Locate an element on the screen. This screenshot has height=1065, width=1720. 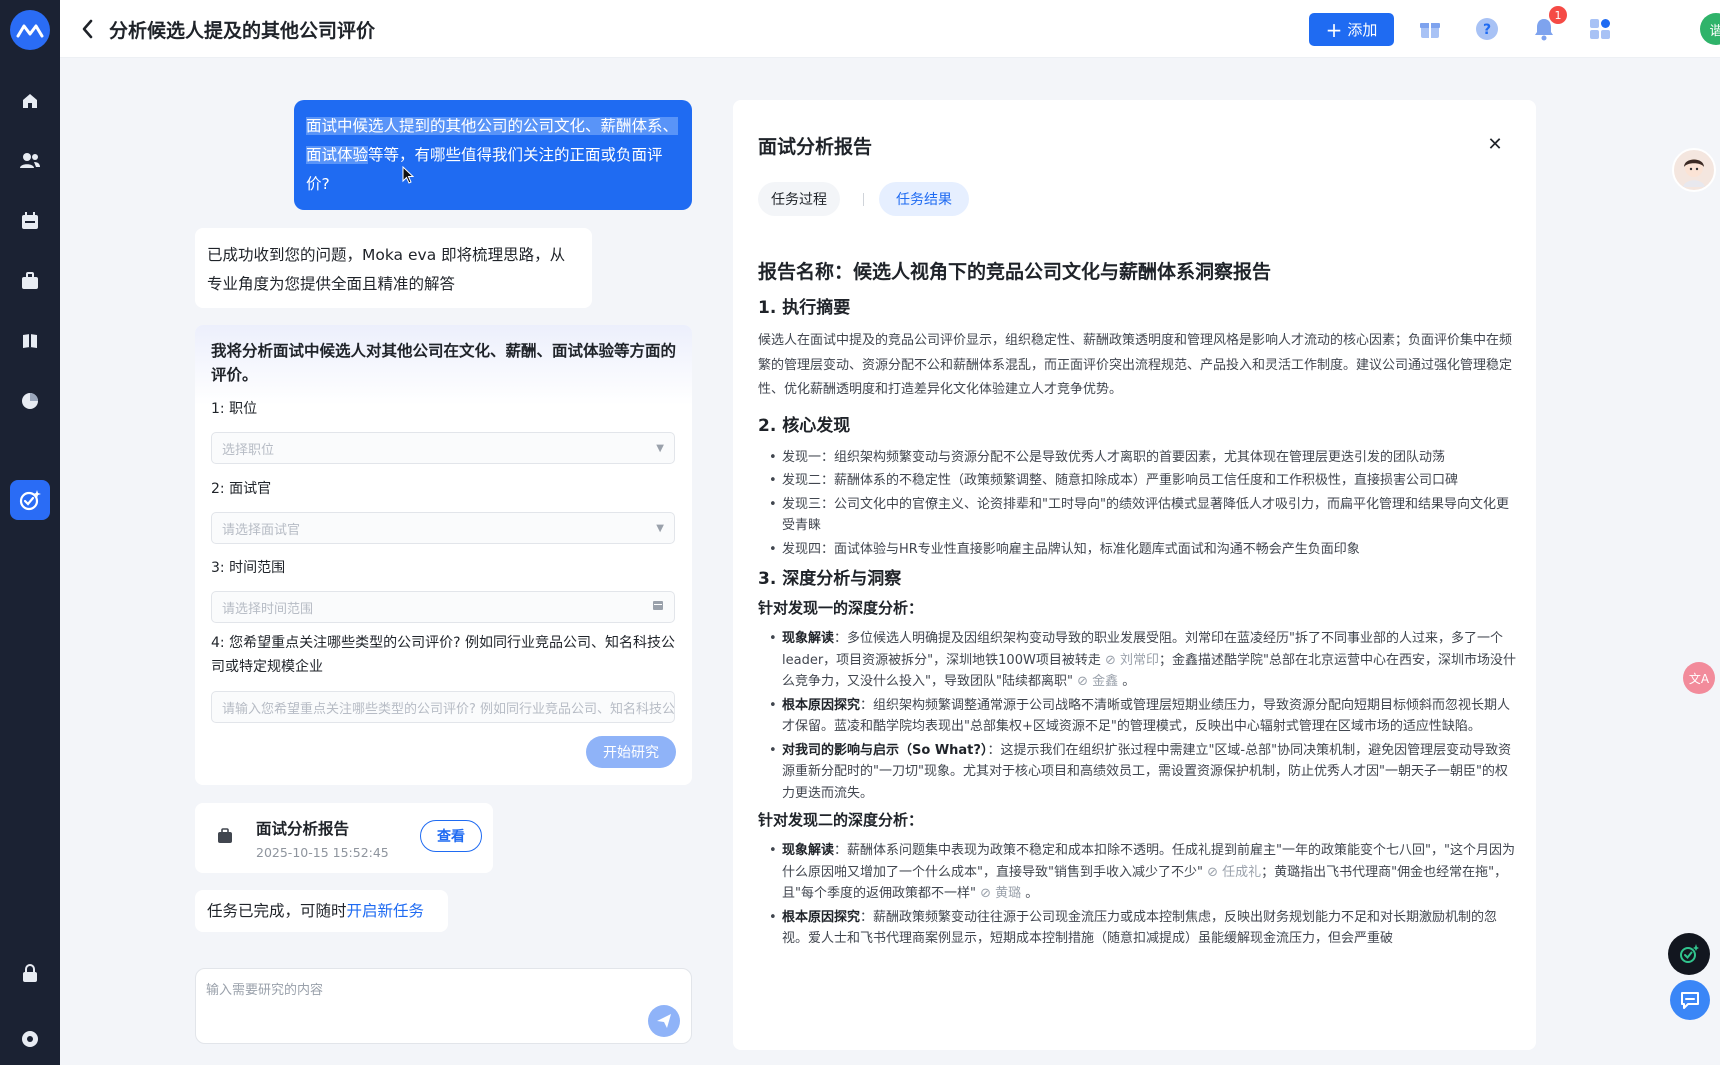
interviewer-select-placeholder: 请选择面试官 is located at coordinates (261, 530).